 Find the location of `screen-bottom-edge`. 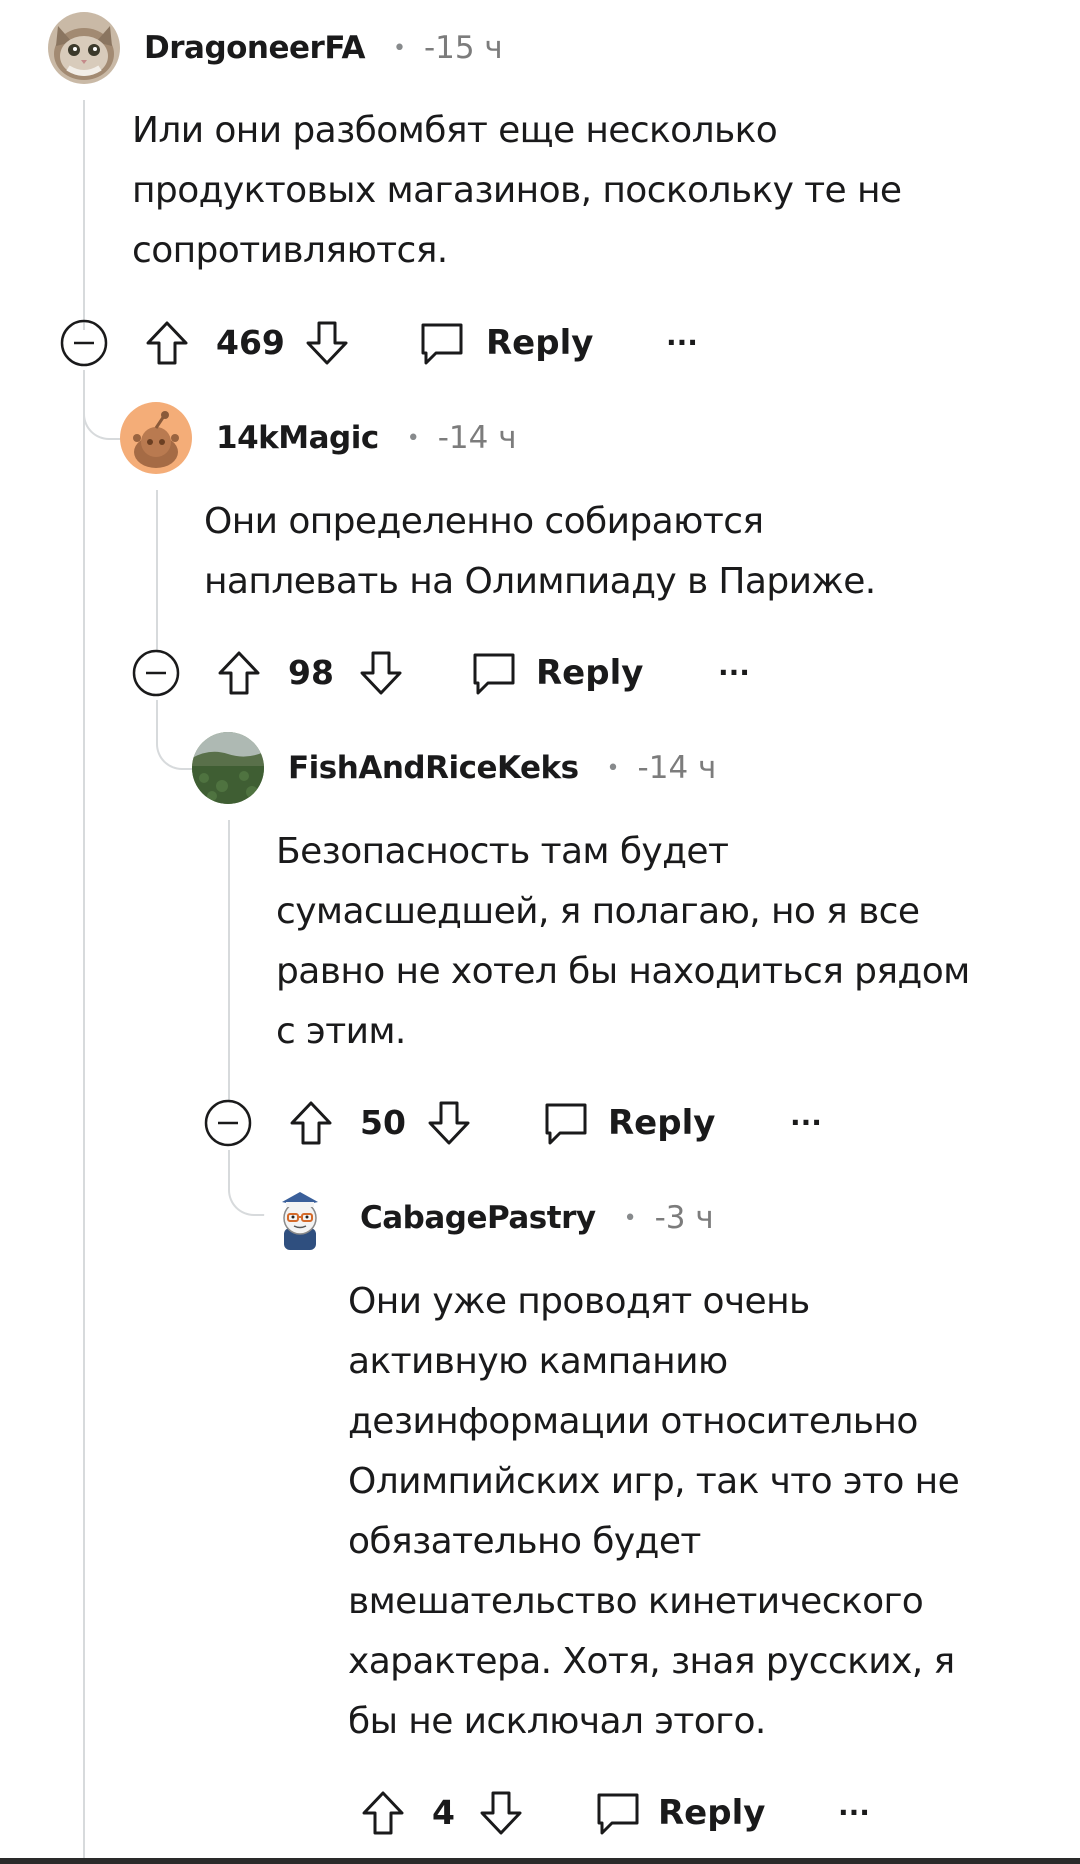

screen-bottom-edge is located at coordinates (540, 1861).